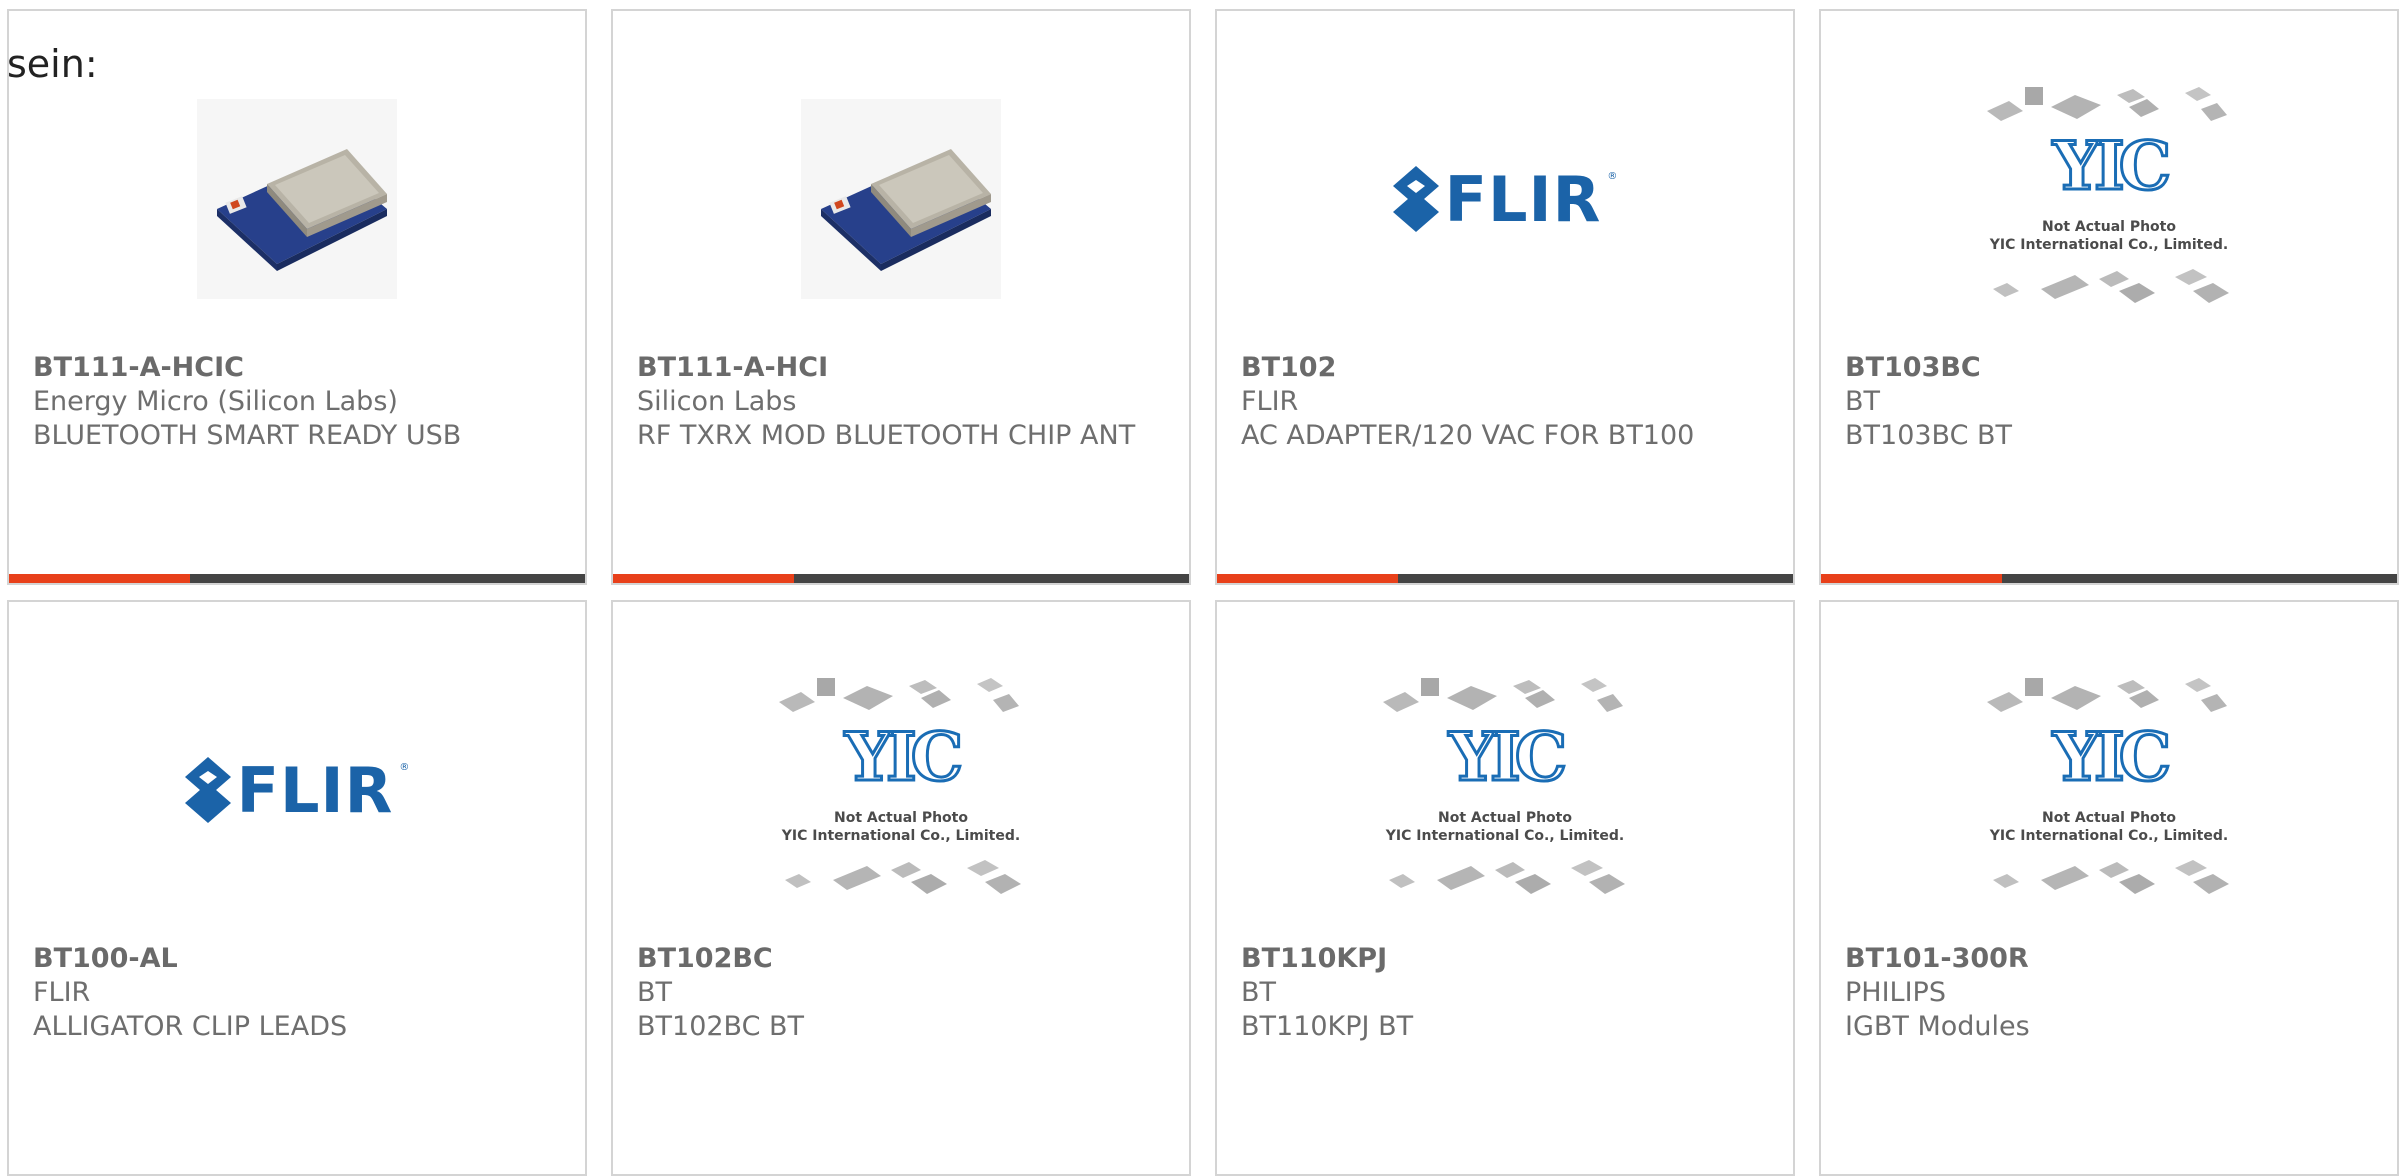 This screenshot has width=2400, height=1176. Describe the element at coordinates (717, 401) in the screenshot. I see `manufacturer: Silicon Labs` at that location.